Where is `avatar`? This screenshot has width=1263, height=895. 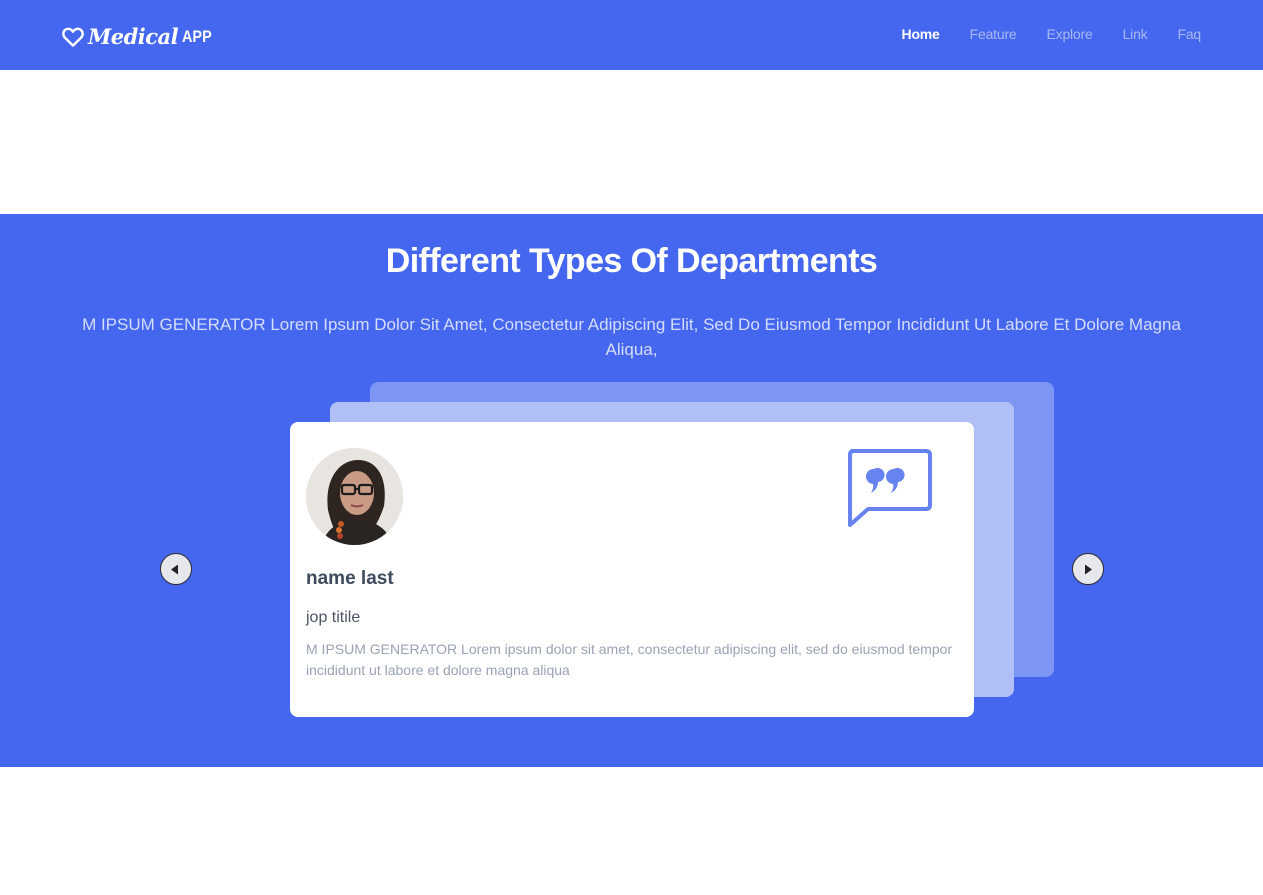
avatar is located at coordinates (354, 496).